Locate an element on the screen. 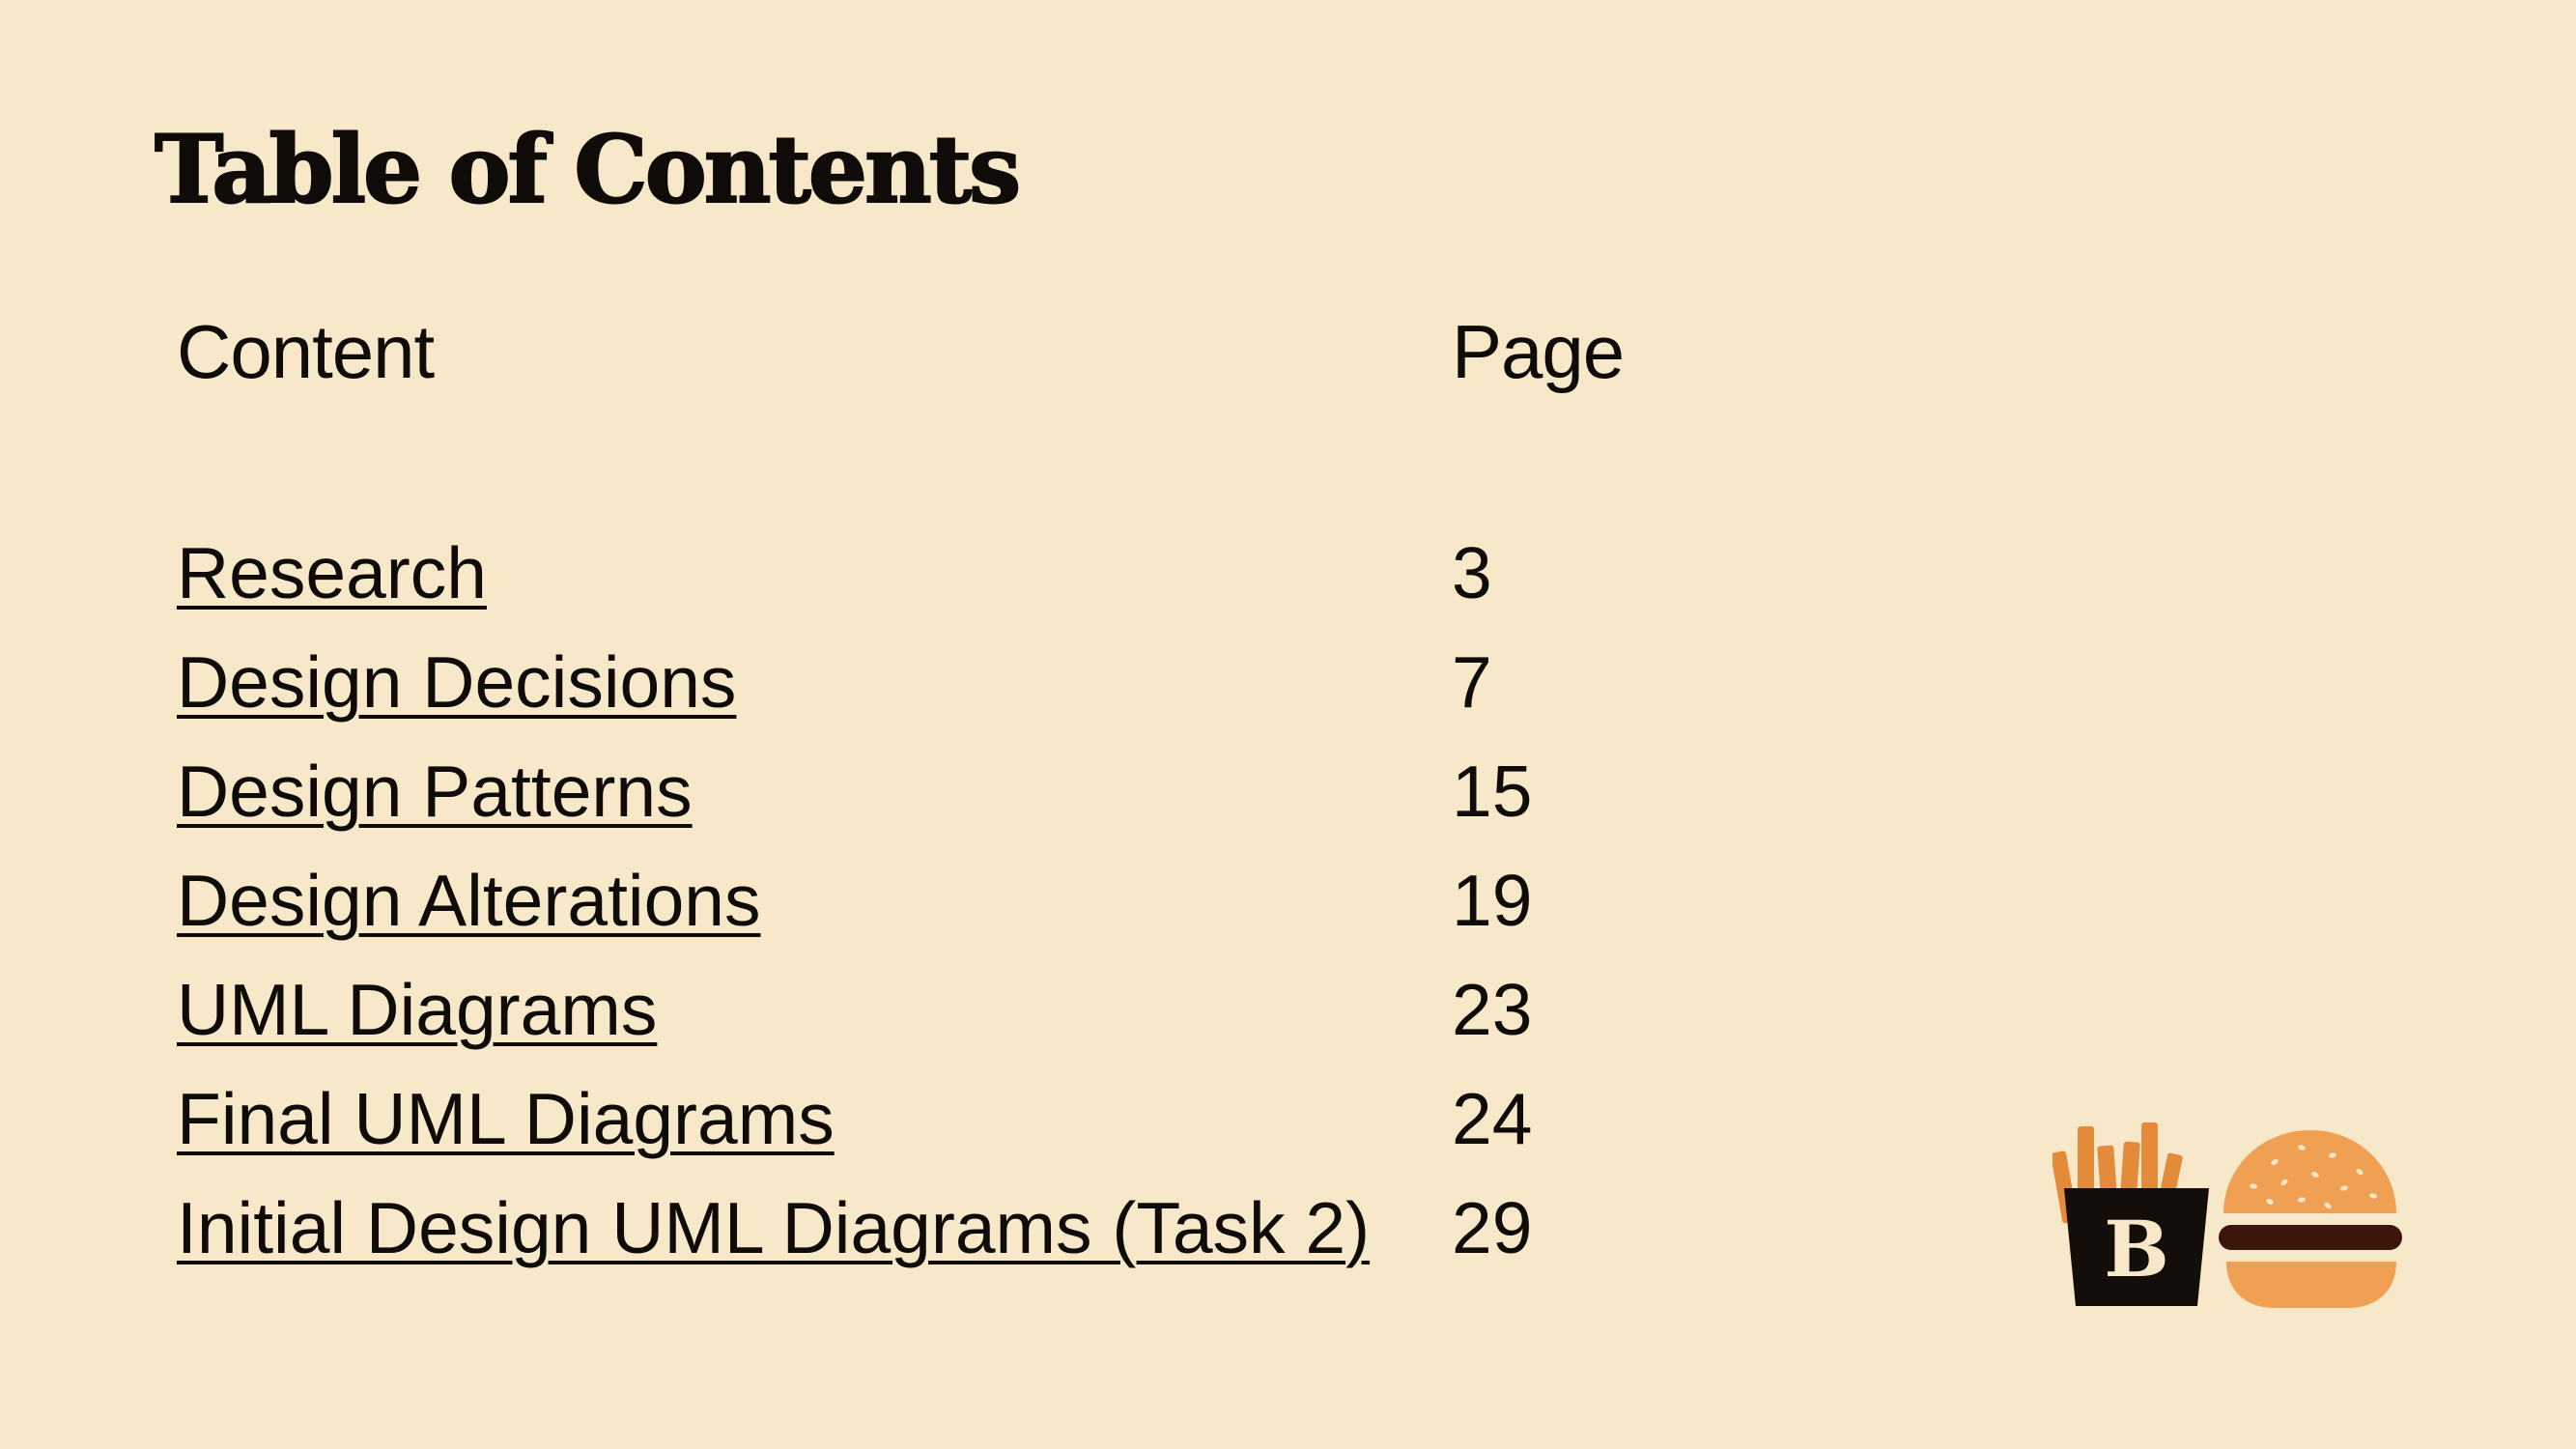 This screenshot has width=2576, height=1449. content-column-header: Content is located at coordinates (306, 351).